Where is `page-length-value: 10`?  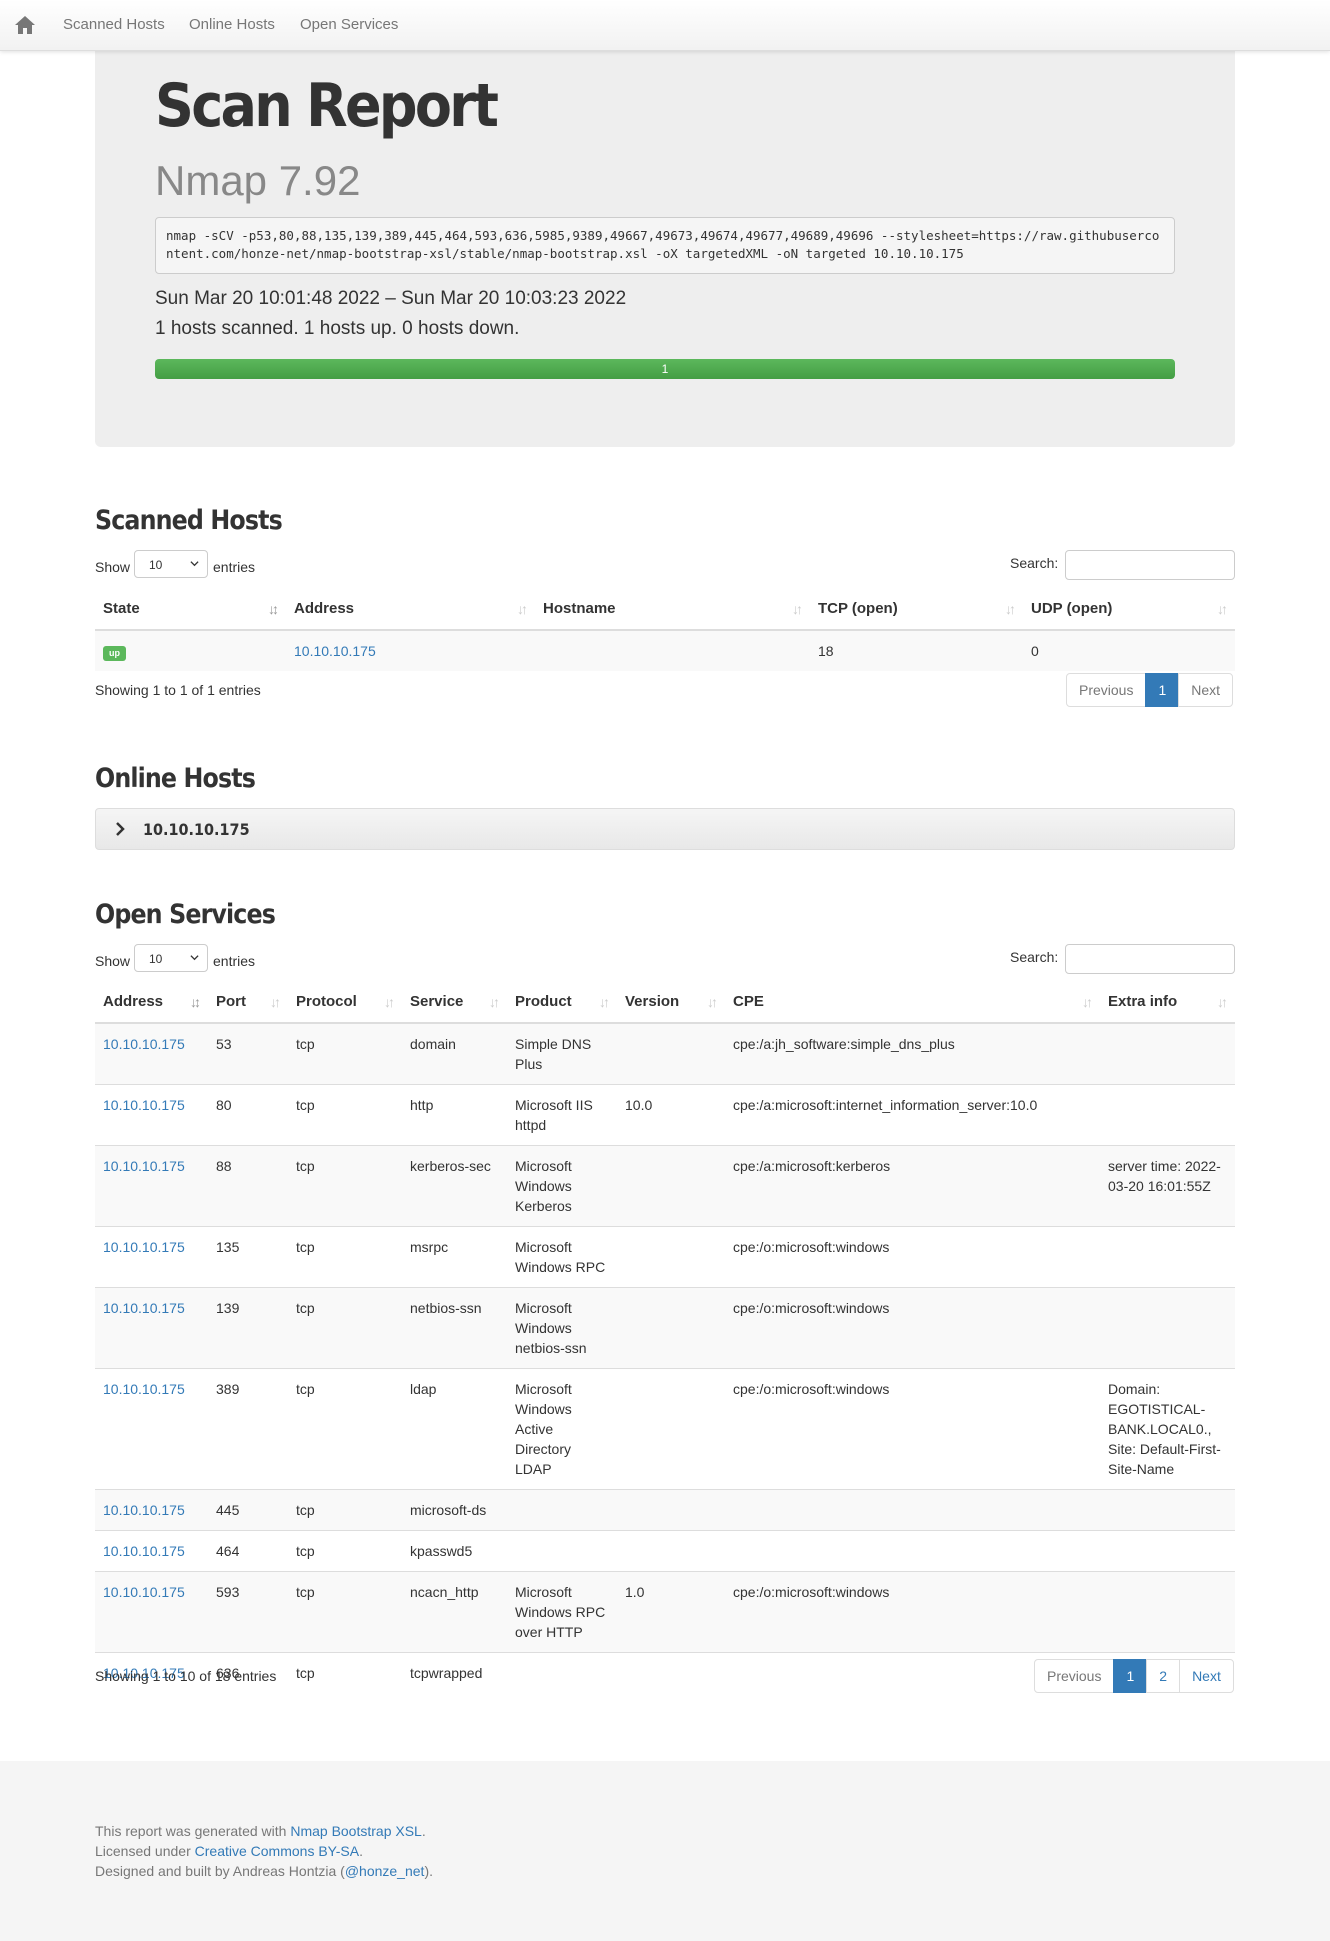
page-length-value: 10 is located at coordinates (156, 565).